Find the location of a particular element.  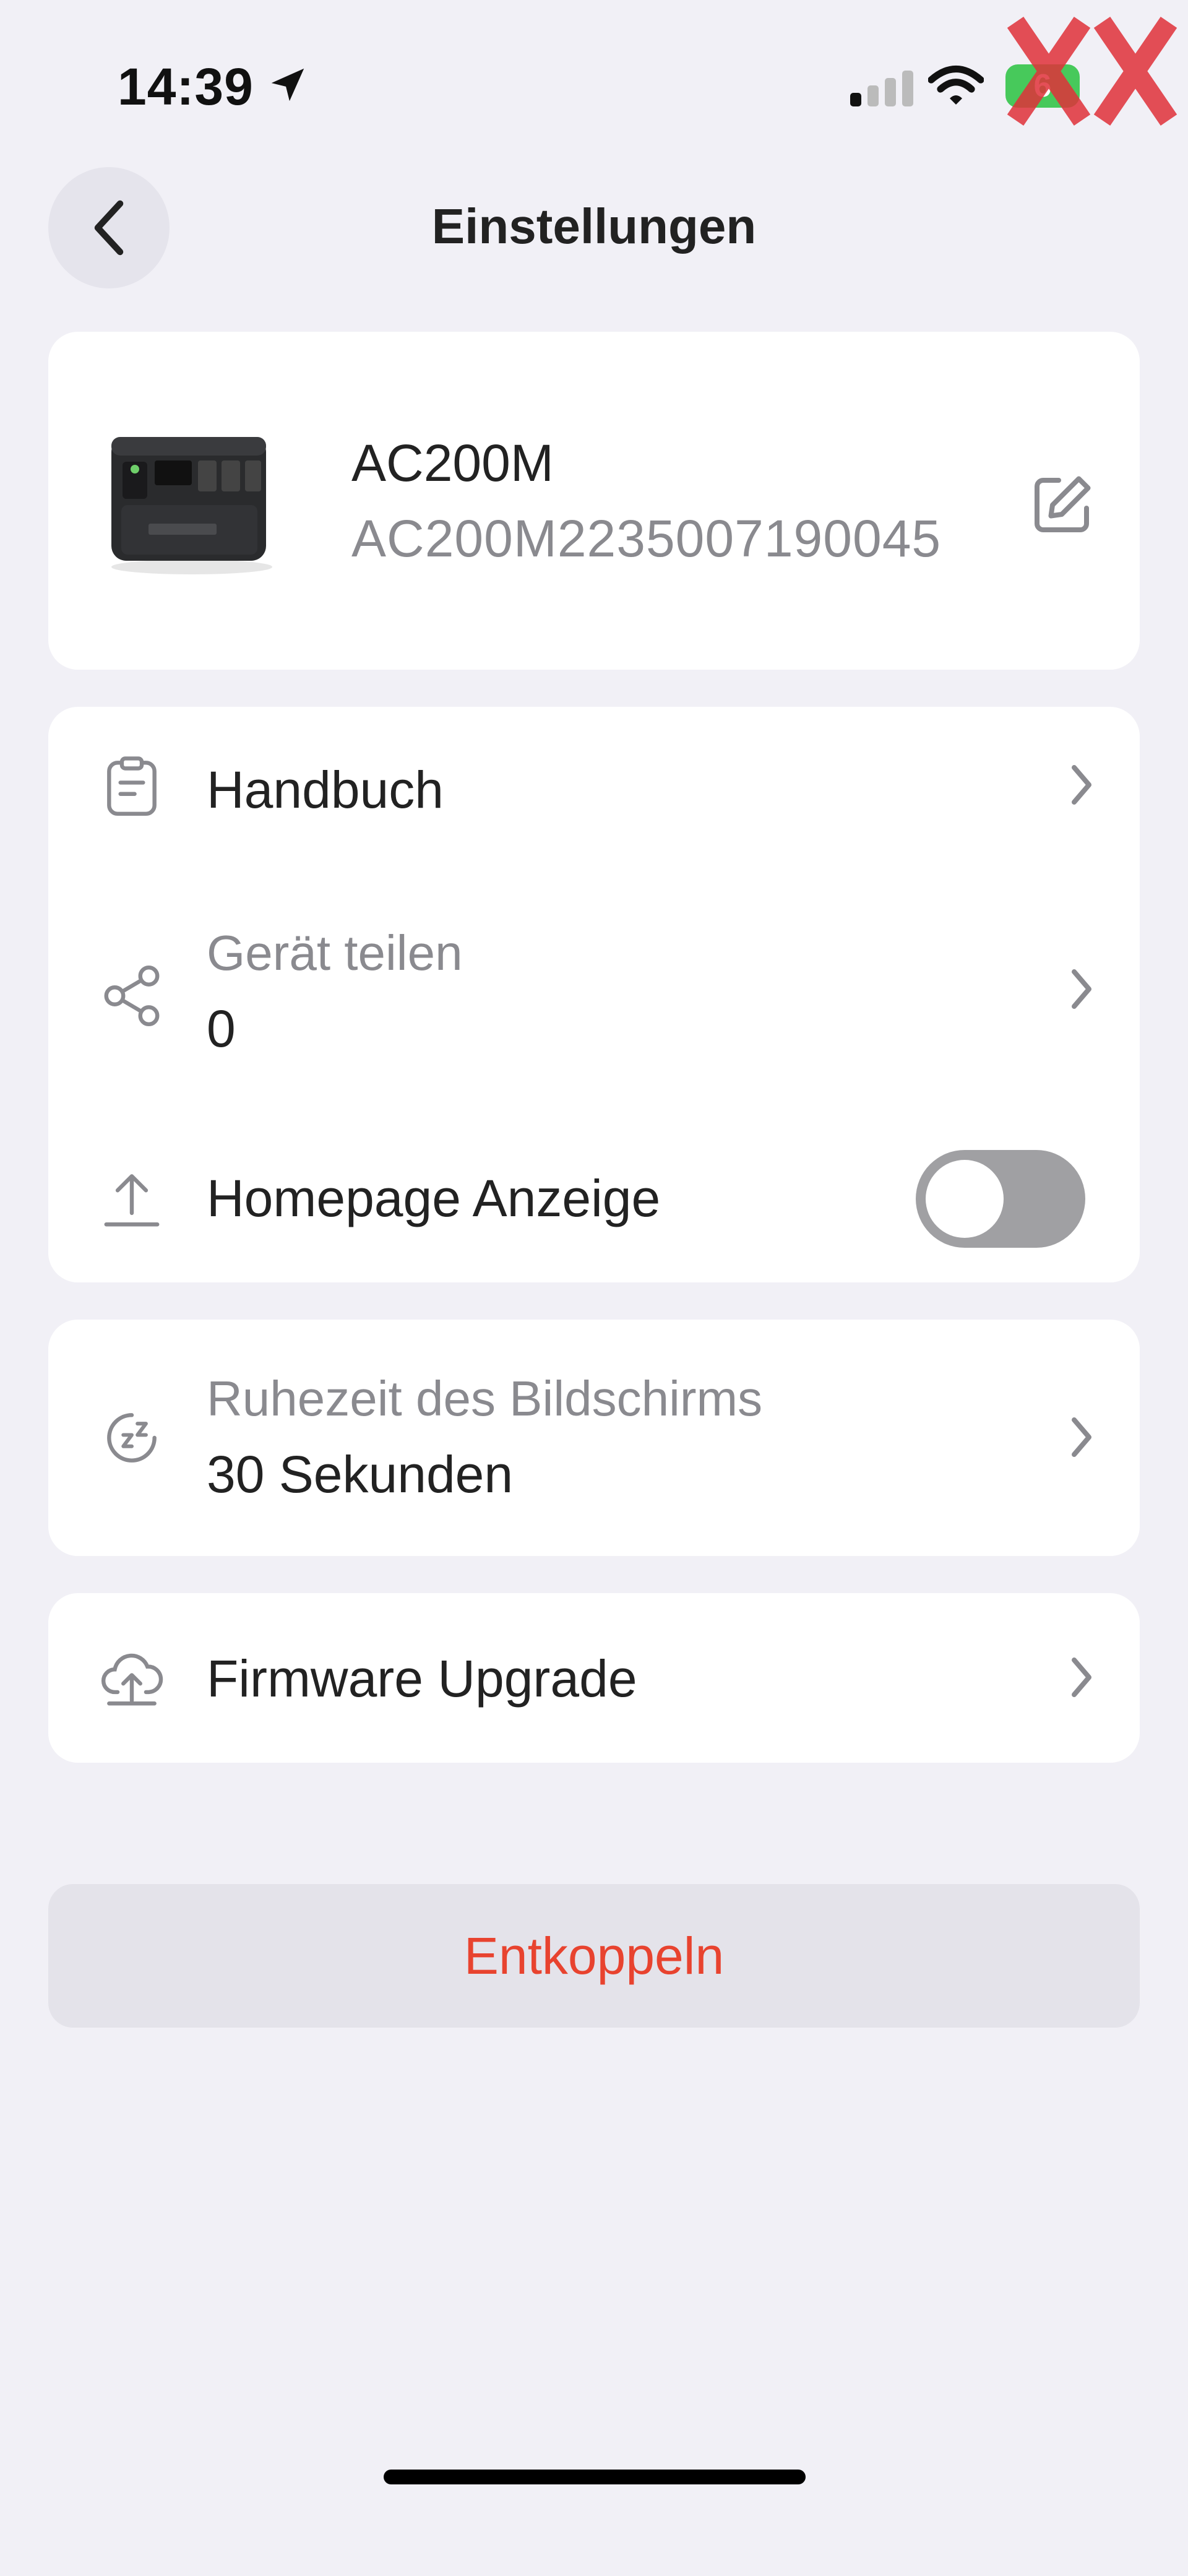

toggle-knob is located at coordinates (965, 1199).